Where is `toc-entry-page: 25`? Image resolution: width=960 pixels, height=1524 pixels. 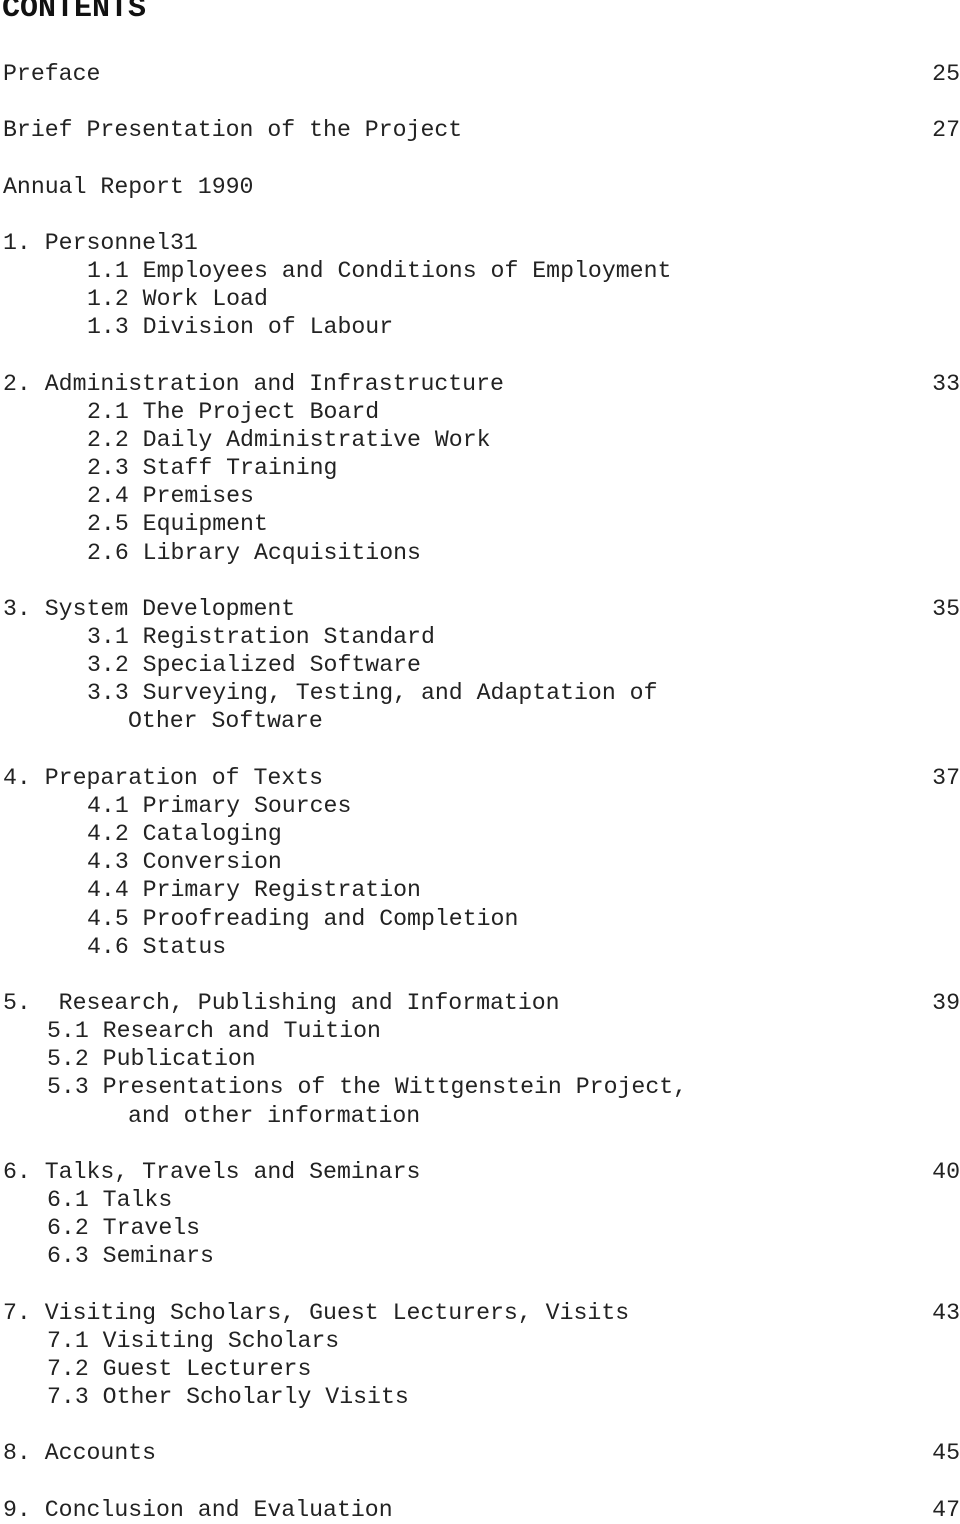 toc-entry-page: 25 is located at coordinates (946, 74).